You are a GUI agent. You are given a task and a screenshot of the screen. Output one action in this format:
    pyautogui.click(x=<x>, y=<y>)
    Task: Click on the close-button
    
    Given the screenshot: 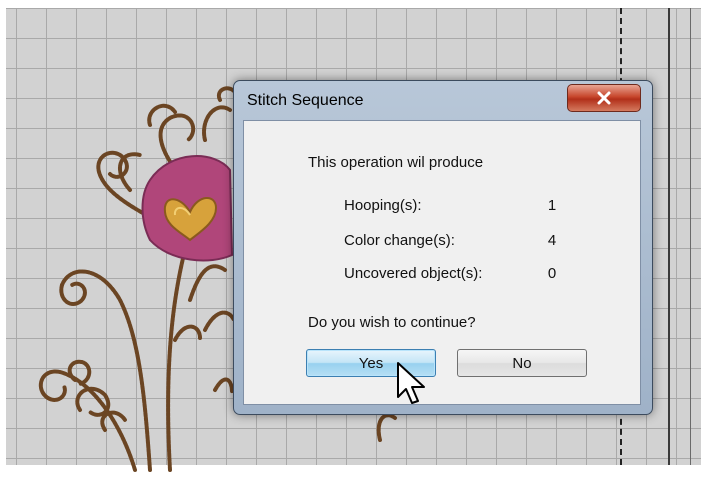 What is the action you would take?
    pyautogui.click(x=604, y=98)
    